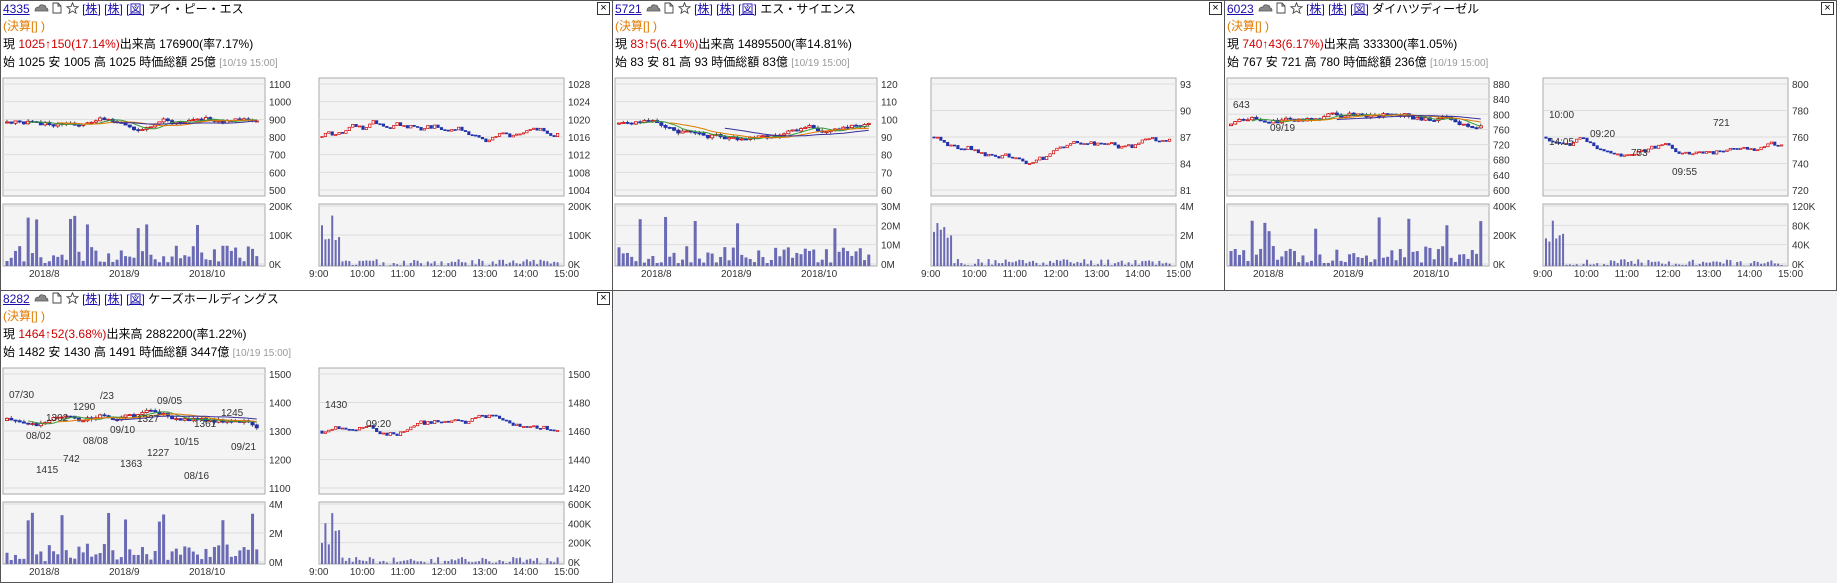 Image resolution: width=1837 pixels, height=583 pixels. What do you see at coordinates (1240, 9) in the screenshot?
I see `stock-code-link: 6023` at bounding box center [1240, 9].